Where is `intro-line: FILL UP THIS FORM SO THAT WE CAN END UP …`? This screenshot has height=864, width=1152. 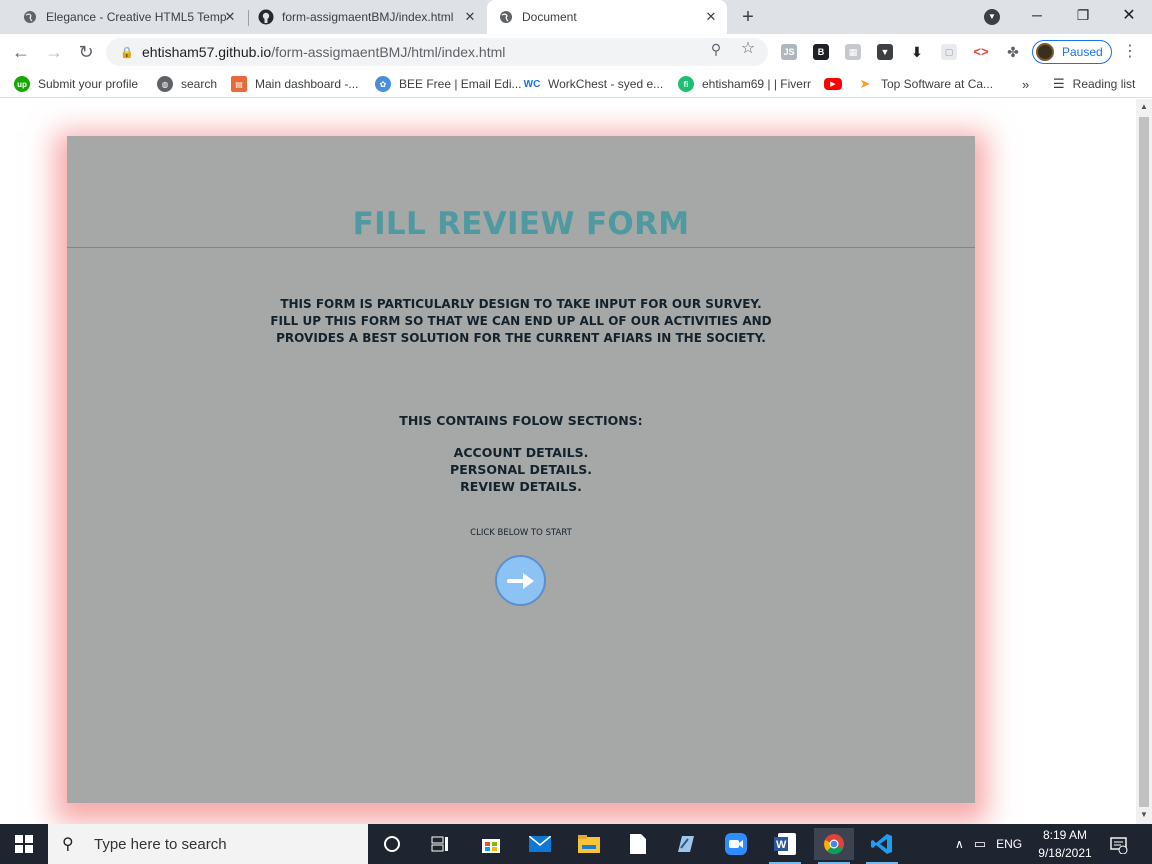 intro-line: FILL UP THIS FORM SO THAT WE CAN END UP … is located at coordinates (521, 321).